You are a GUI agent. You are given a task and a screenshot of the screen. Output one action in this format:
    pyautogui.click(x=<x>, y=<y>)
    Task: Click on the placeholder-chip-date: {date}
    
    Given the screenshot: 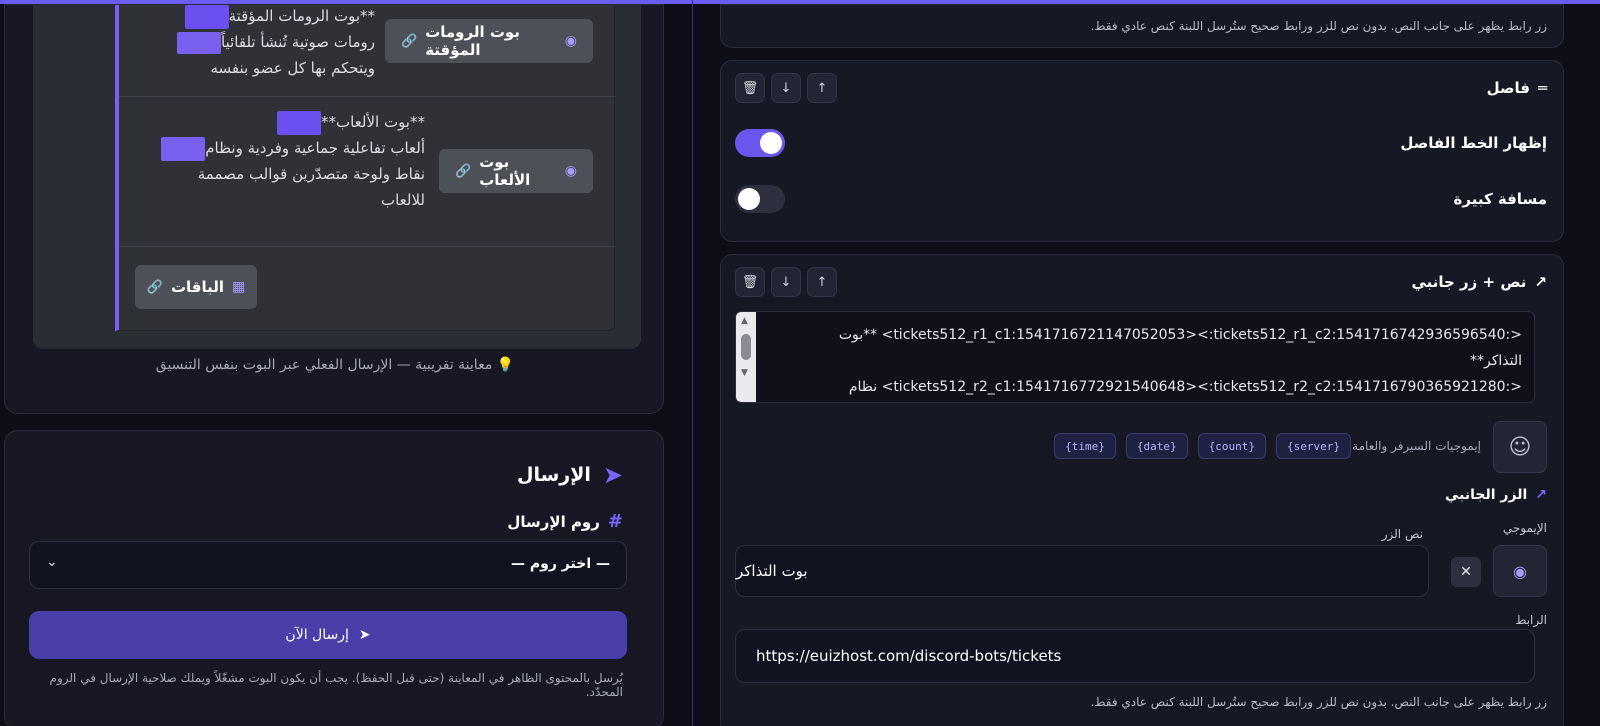 What is the action you would take?
    pyautogui.click(x=1156, y=446)
    